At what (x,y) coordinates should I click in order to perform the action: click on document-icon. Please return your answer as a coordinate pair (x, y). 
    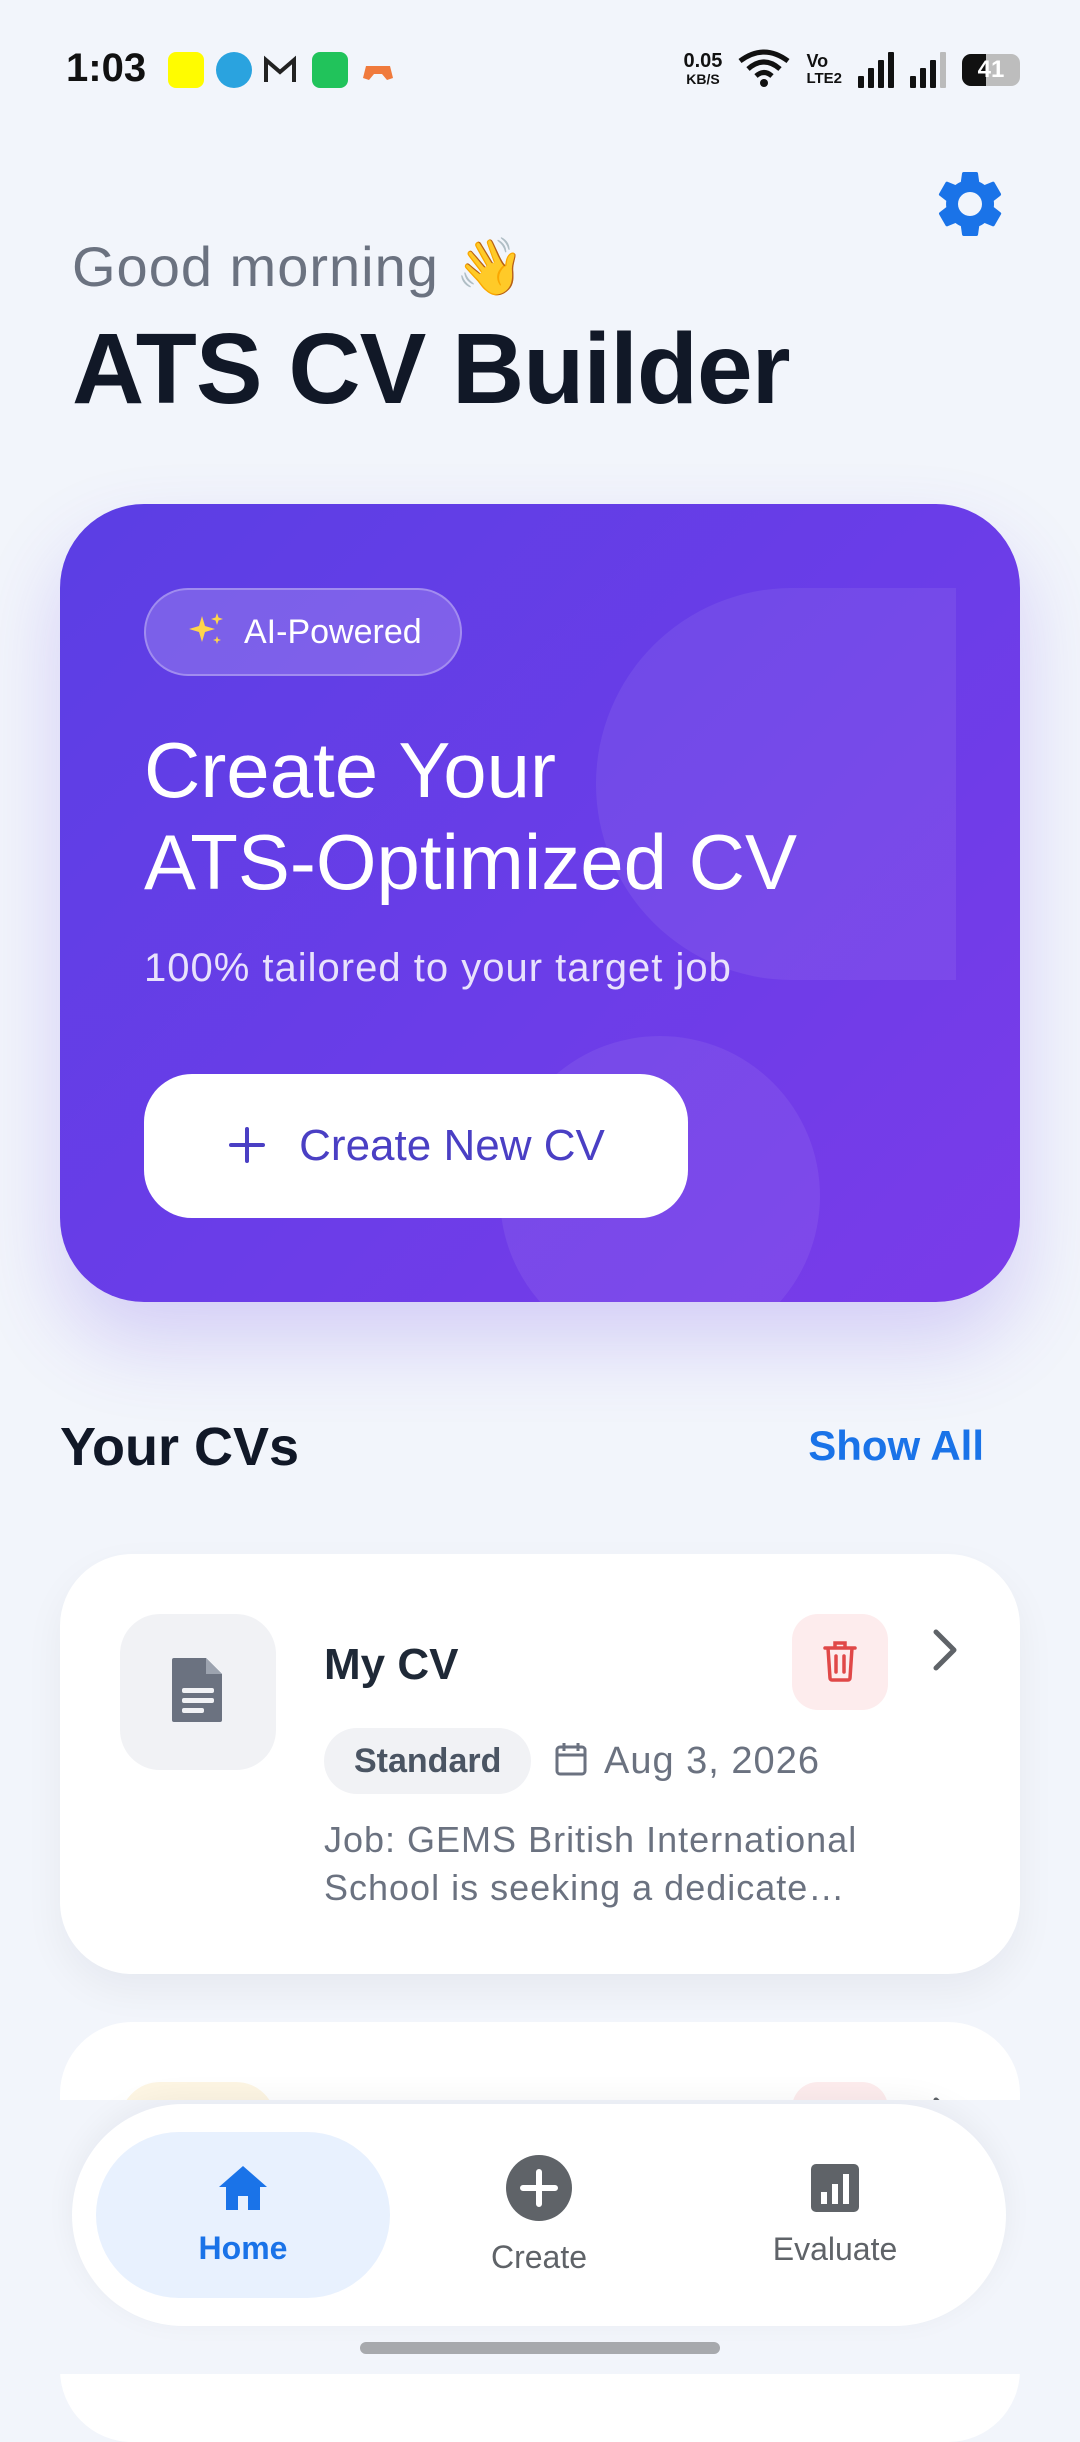
    Looking at the image, I should click on (198, 1692).